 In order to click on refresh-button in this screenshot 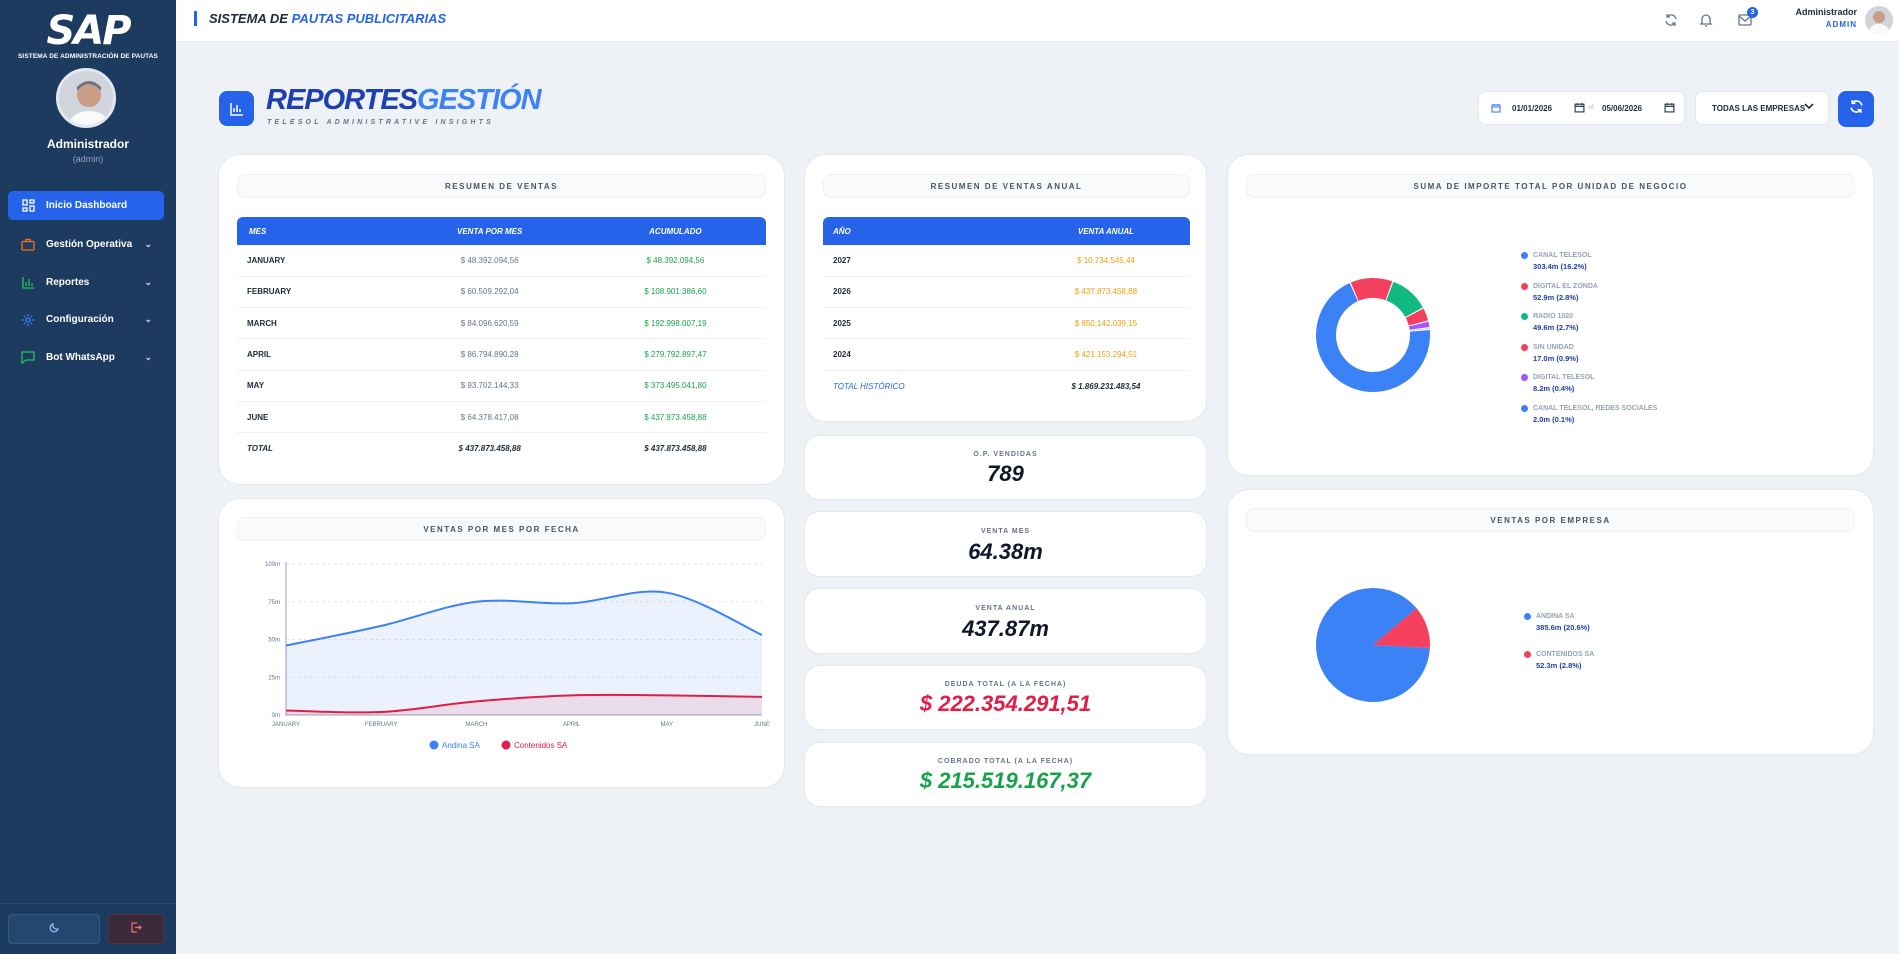, I will do `click(1856, 109)`.